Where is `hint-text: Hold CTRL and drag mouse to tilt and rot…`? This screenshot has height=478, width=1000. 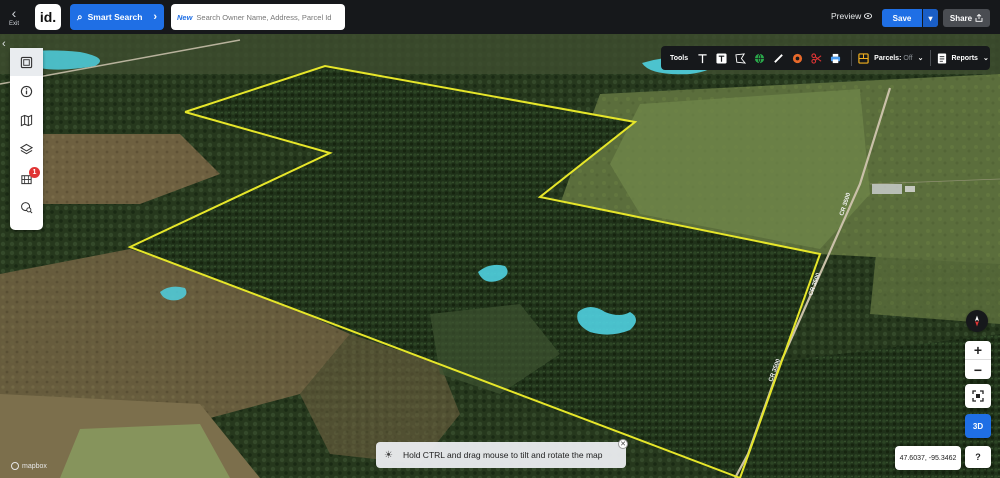
hint-text: Hold CTRL and drag mouse to tilt and rot… is located at coordinates (502, 455).